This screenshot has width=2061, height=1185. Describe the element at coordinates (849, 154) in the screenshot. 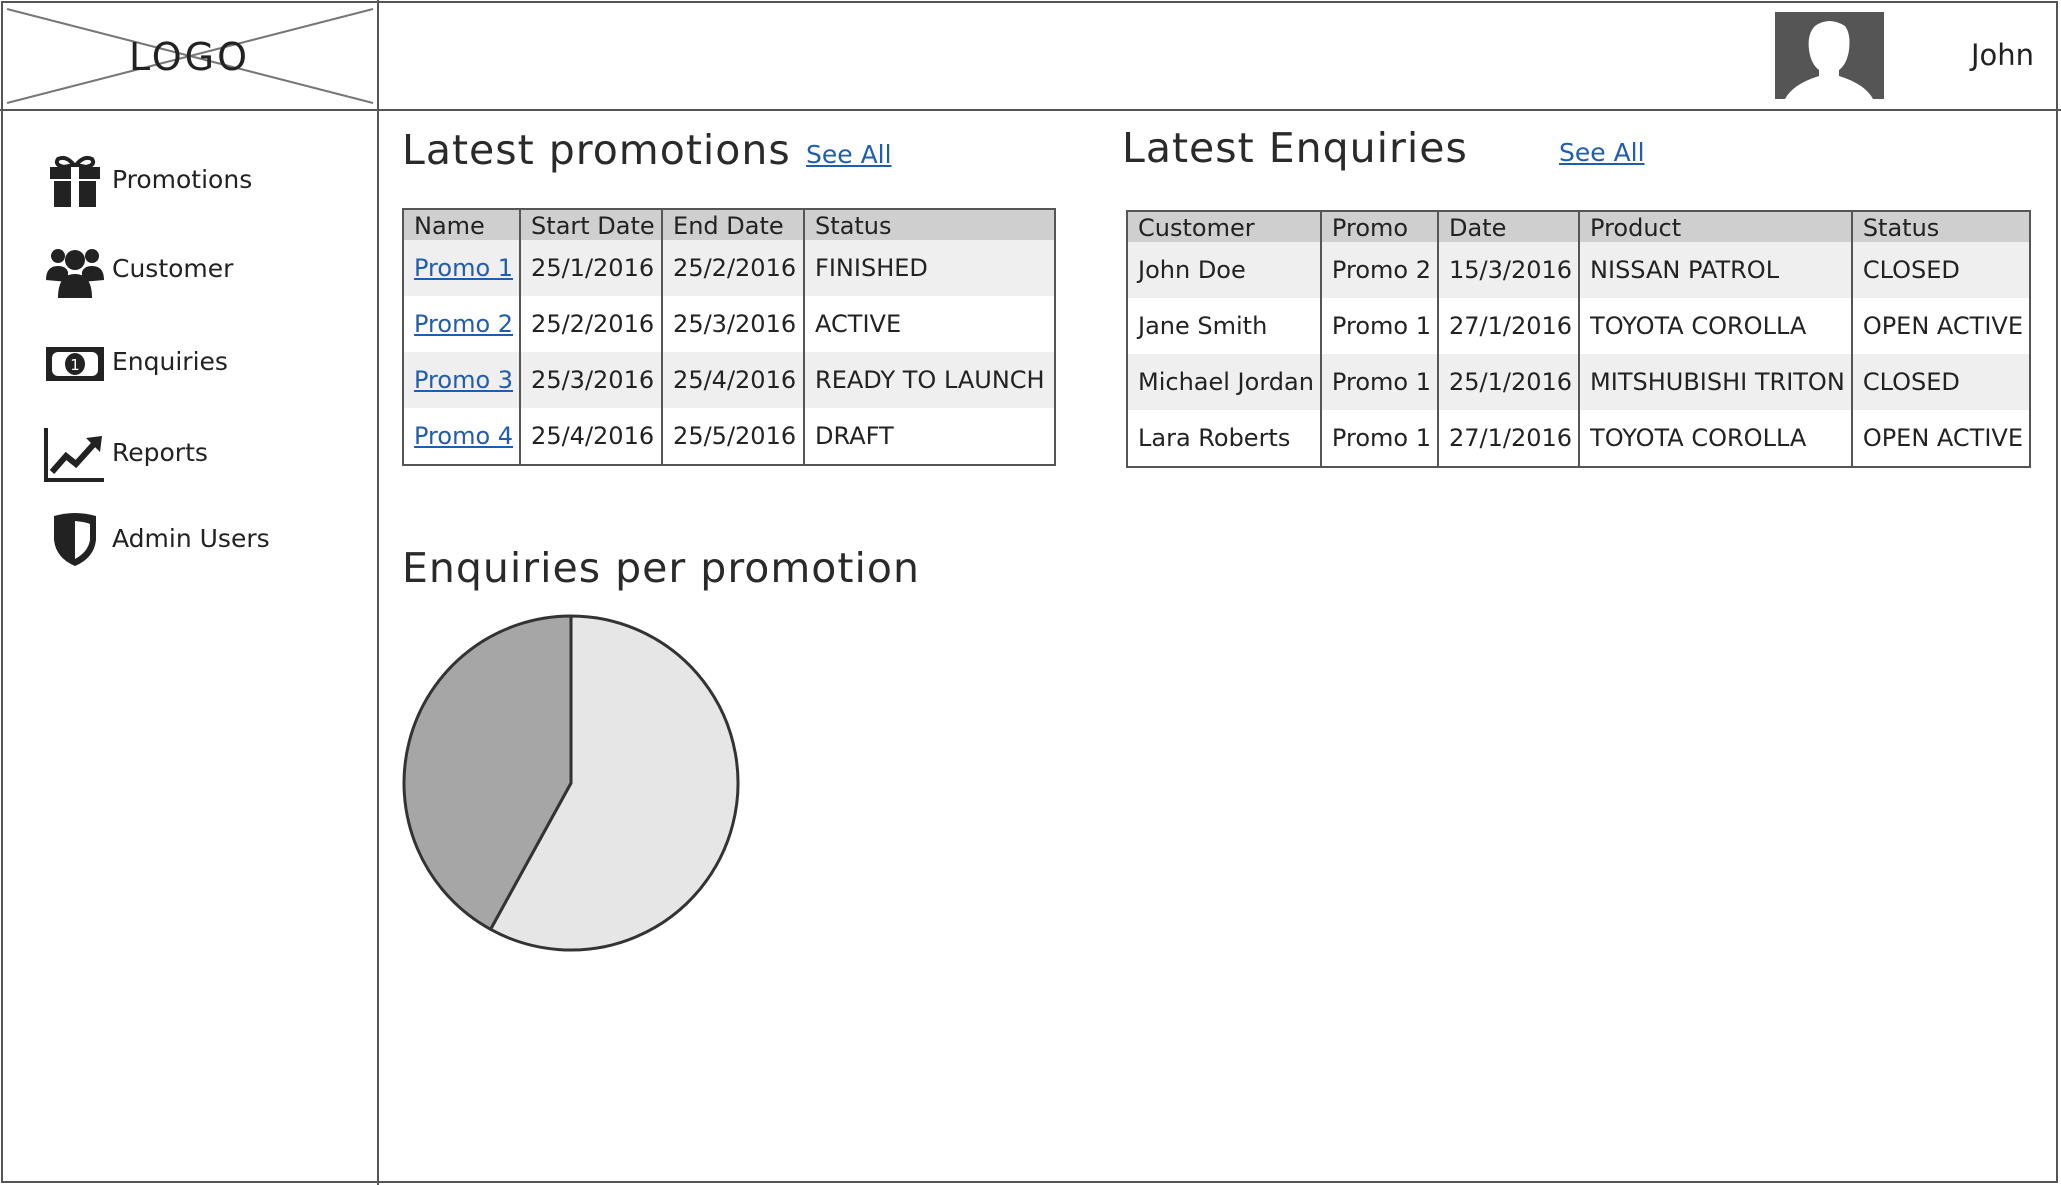

I see `promotions-see-all-link: See All` at that location.